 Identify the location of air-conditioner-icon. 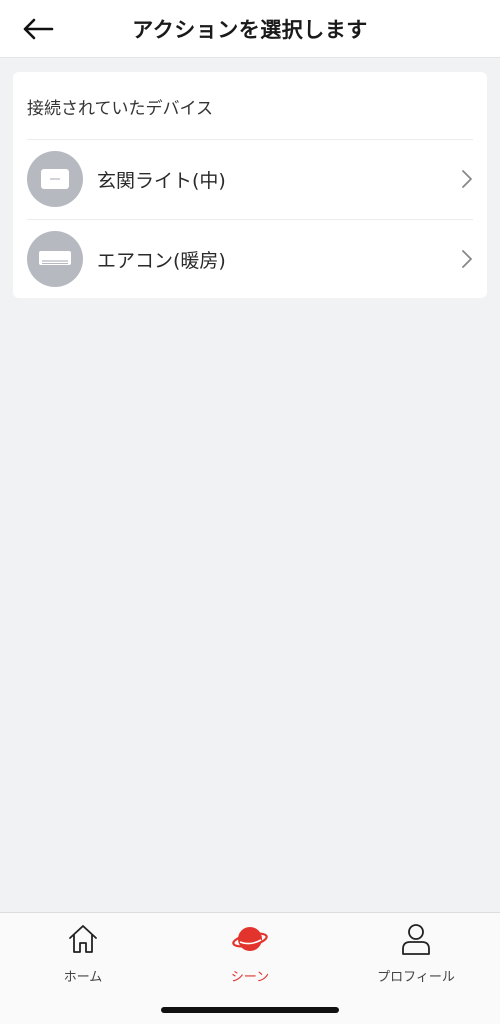
(55, 258).